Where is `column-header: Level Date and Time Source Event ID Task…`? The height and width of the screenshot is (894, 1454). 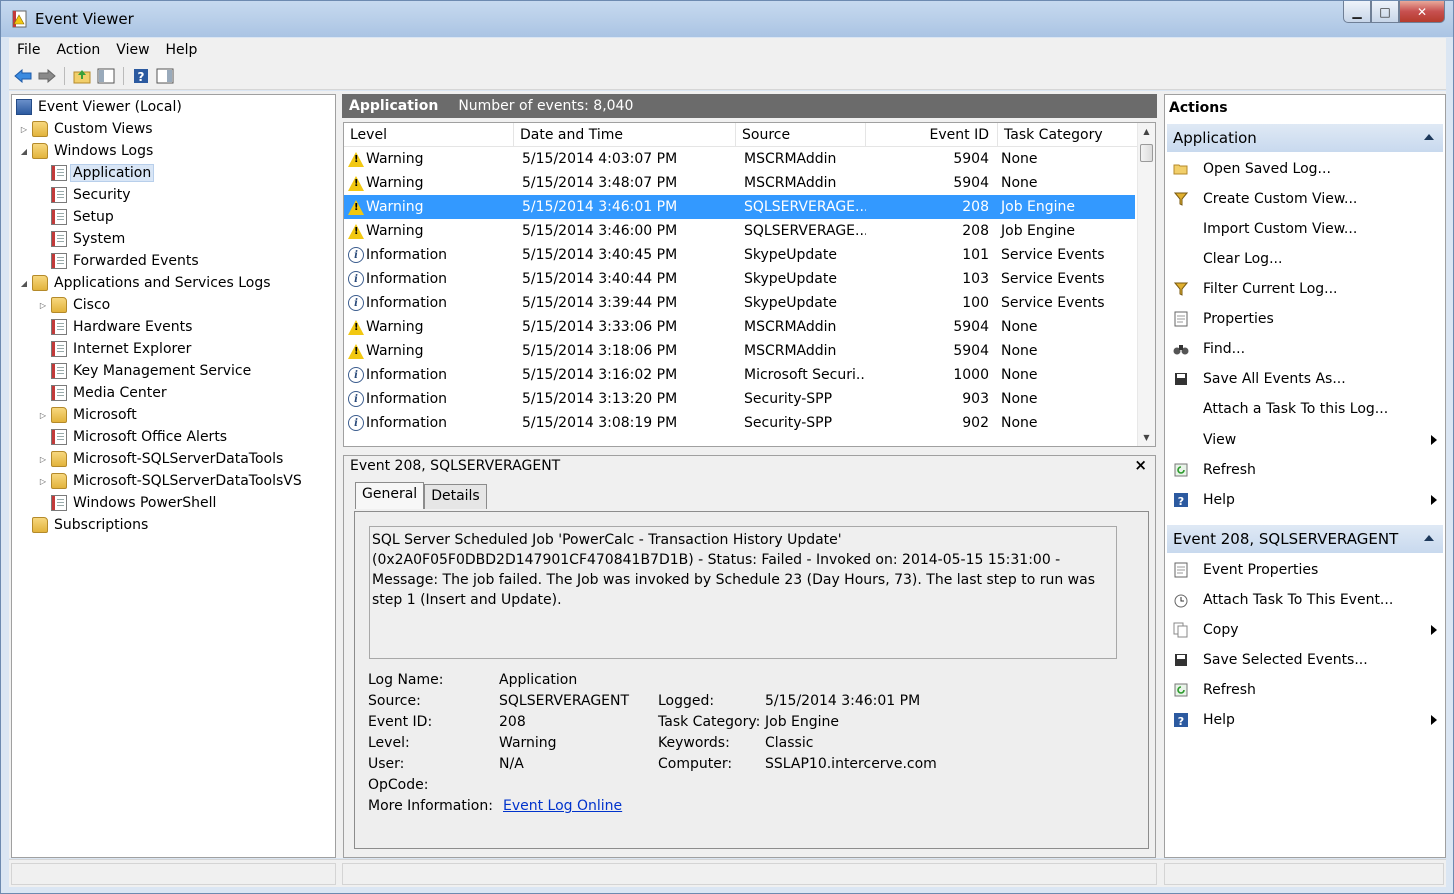 column-header: Level Date and Time Source Event ID Task… is located at coordinates (740, 135).